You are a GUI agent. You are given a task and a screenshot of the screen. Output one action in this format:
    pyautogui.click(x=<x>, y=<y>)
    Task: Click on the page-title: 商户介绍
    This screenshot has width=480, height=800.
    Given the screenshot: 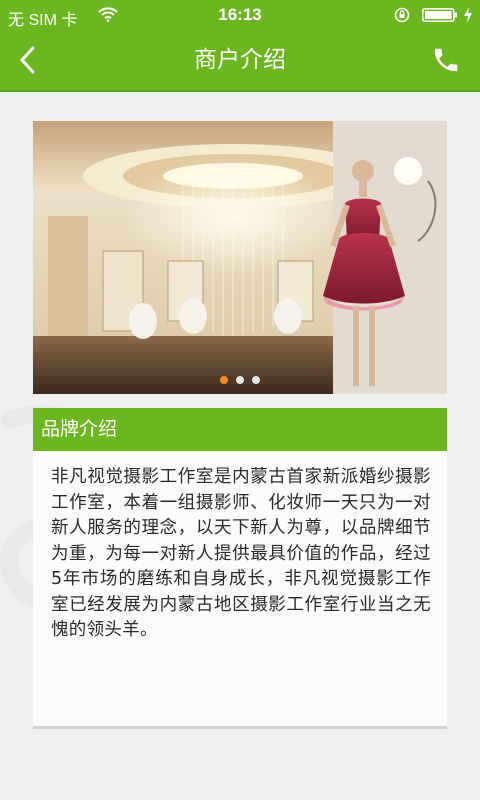 What is the action you would take?
    pyautogui.click(x=240, y=60)
    